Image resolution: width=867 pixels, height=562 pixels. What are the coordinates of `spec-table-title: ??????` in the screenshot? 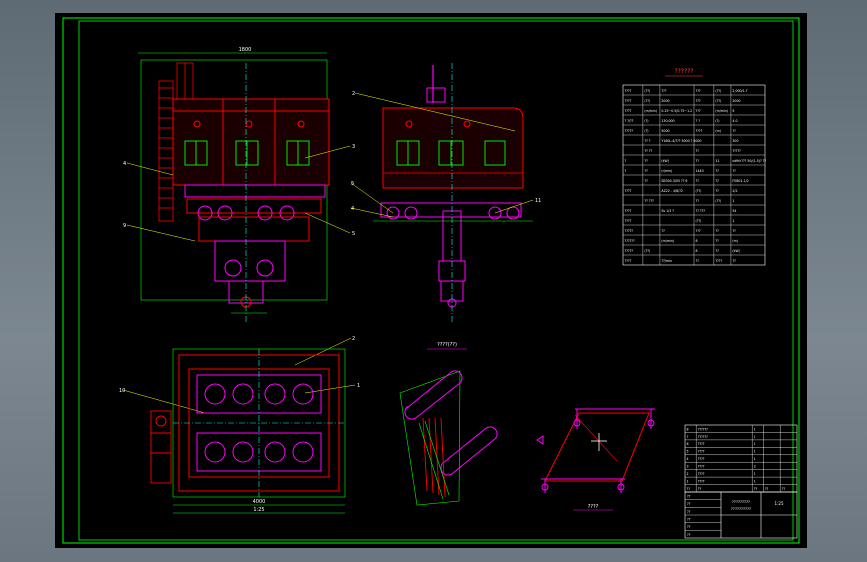 It's located at (683, 71).